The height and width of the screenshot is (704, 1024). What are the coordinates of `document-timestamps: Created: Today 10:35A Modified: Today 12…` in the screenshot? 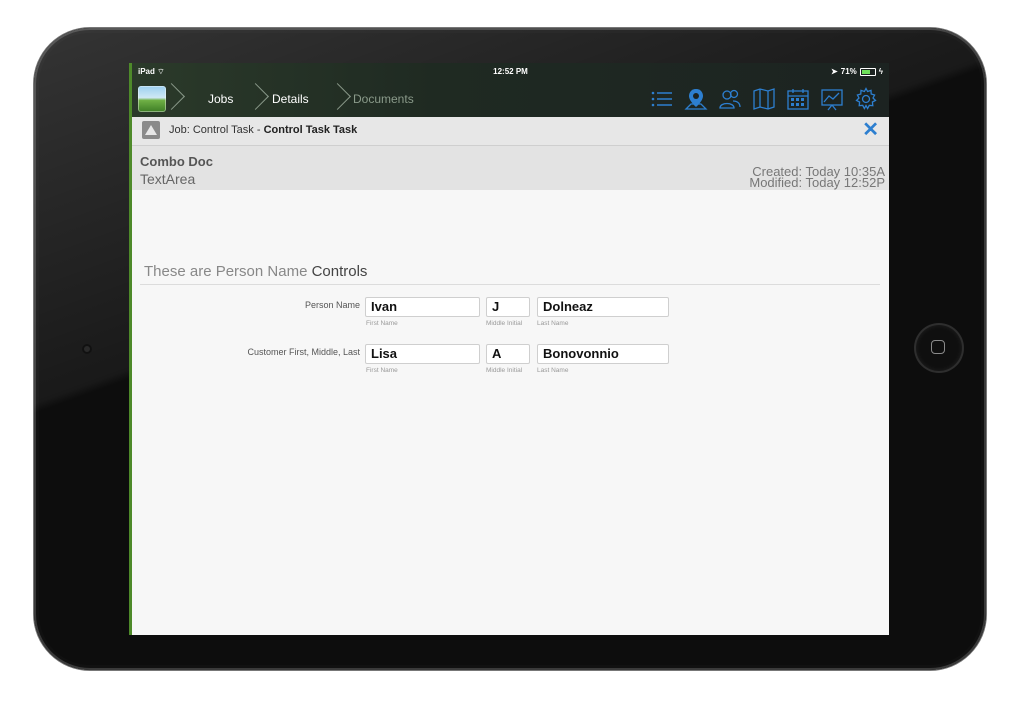 It's located at (817, 177).